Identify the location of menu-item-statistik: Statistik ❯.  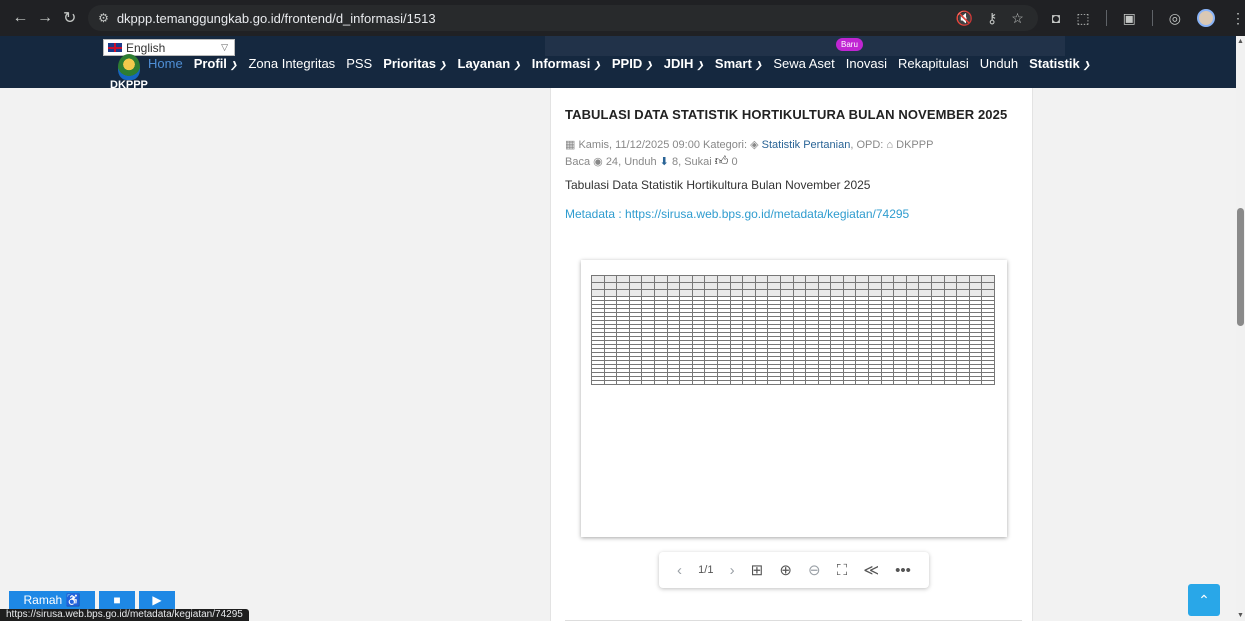
(1059, 63).